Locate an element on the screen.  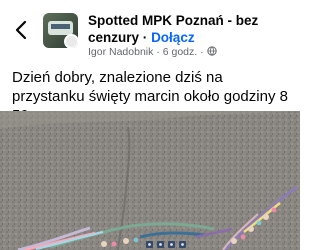
chevron-left-icon is located at coordinates (21, 30).